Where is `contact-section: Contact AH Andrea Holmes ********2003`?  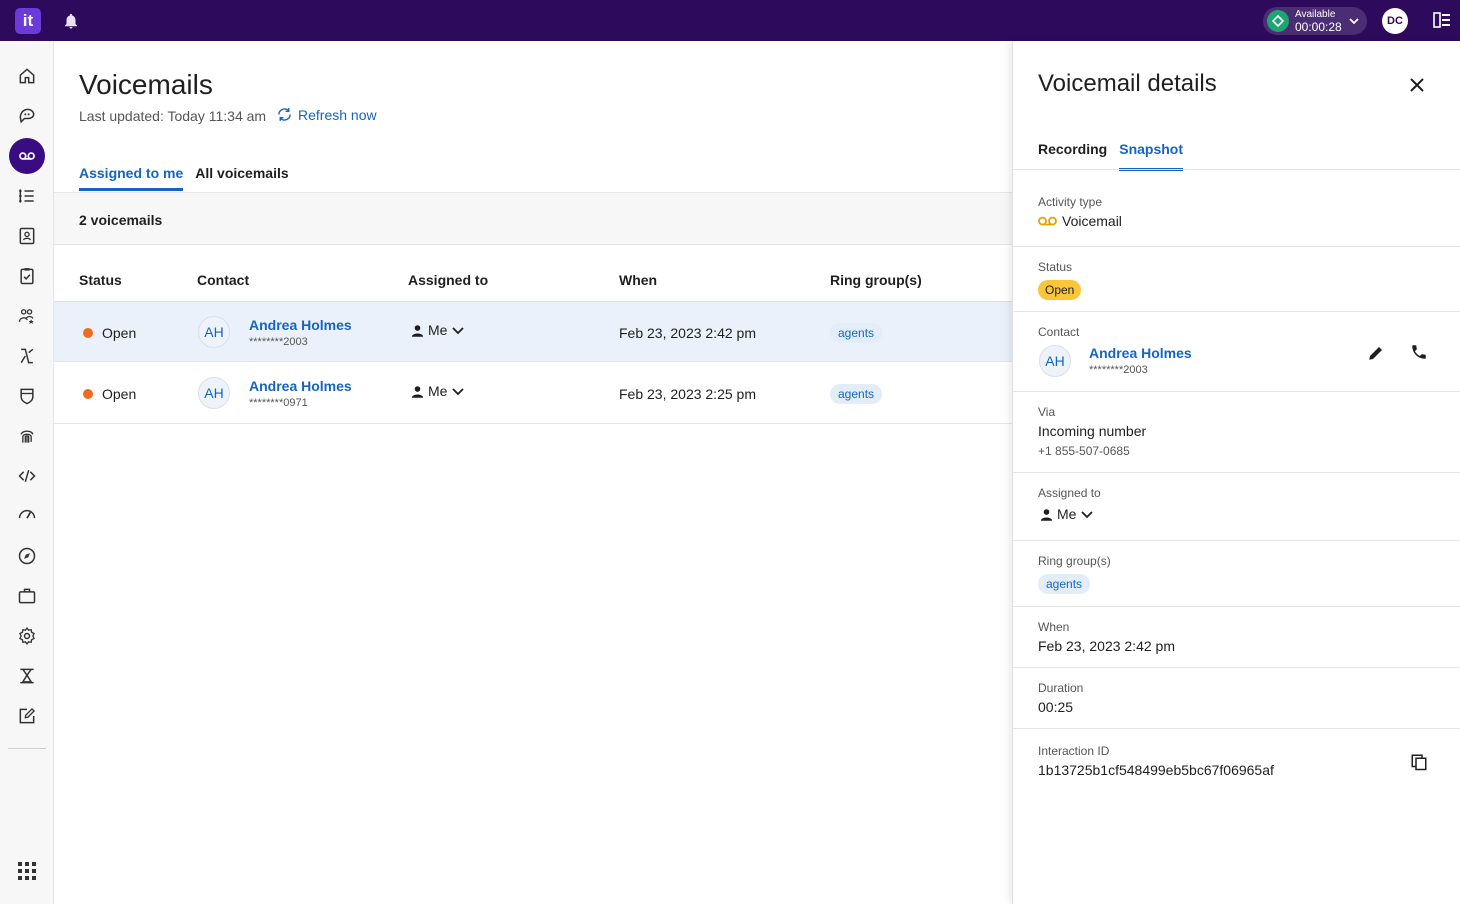 contact-section: Contact AH Andrea Holmes ********2003 is located at coordinates (1236, 352).